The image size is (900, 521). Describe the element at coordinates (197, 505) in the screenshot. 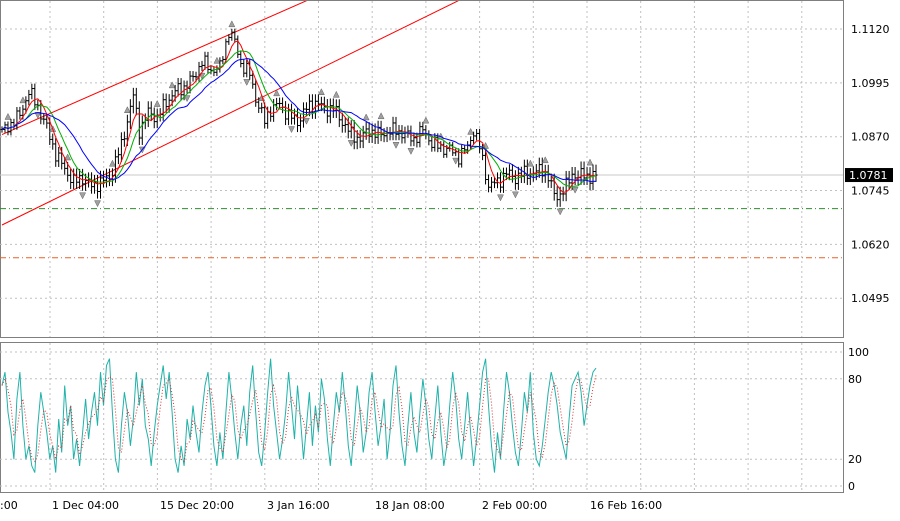

I see `time-tick-label: 15 Dec 20:00` at that location.